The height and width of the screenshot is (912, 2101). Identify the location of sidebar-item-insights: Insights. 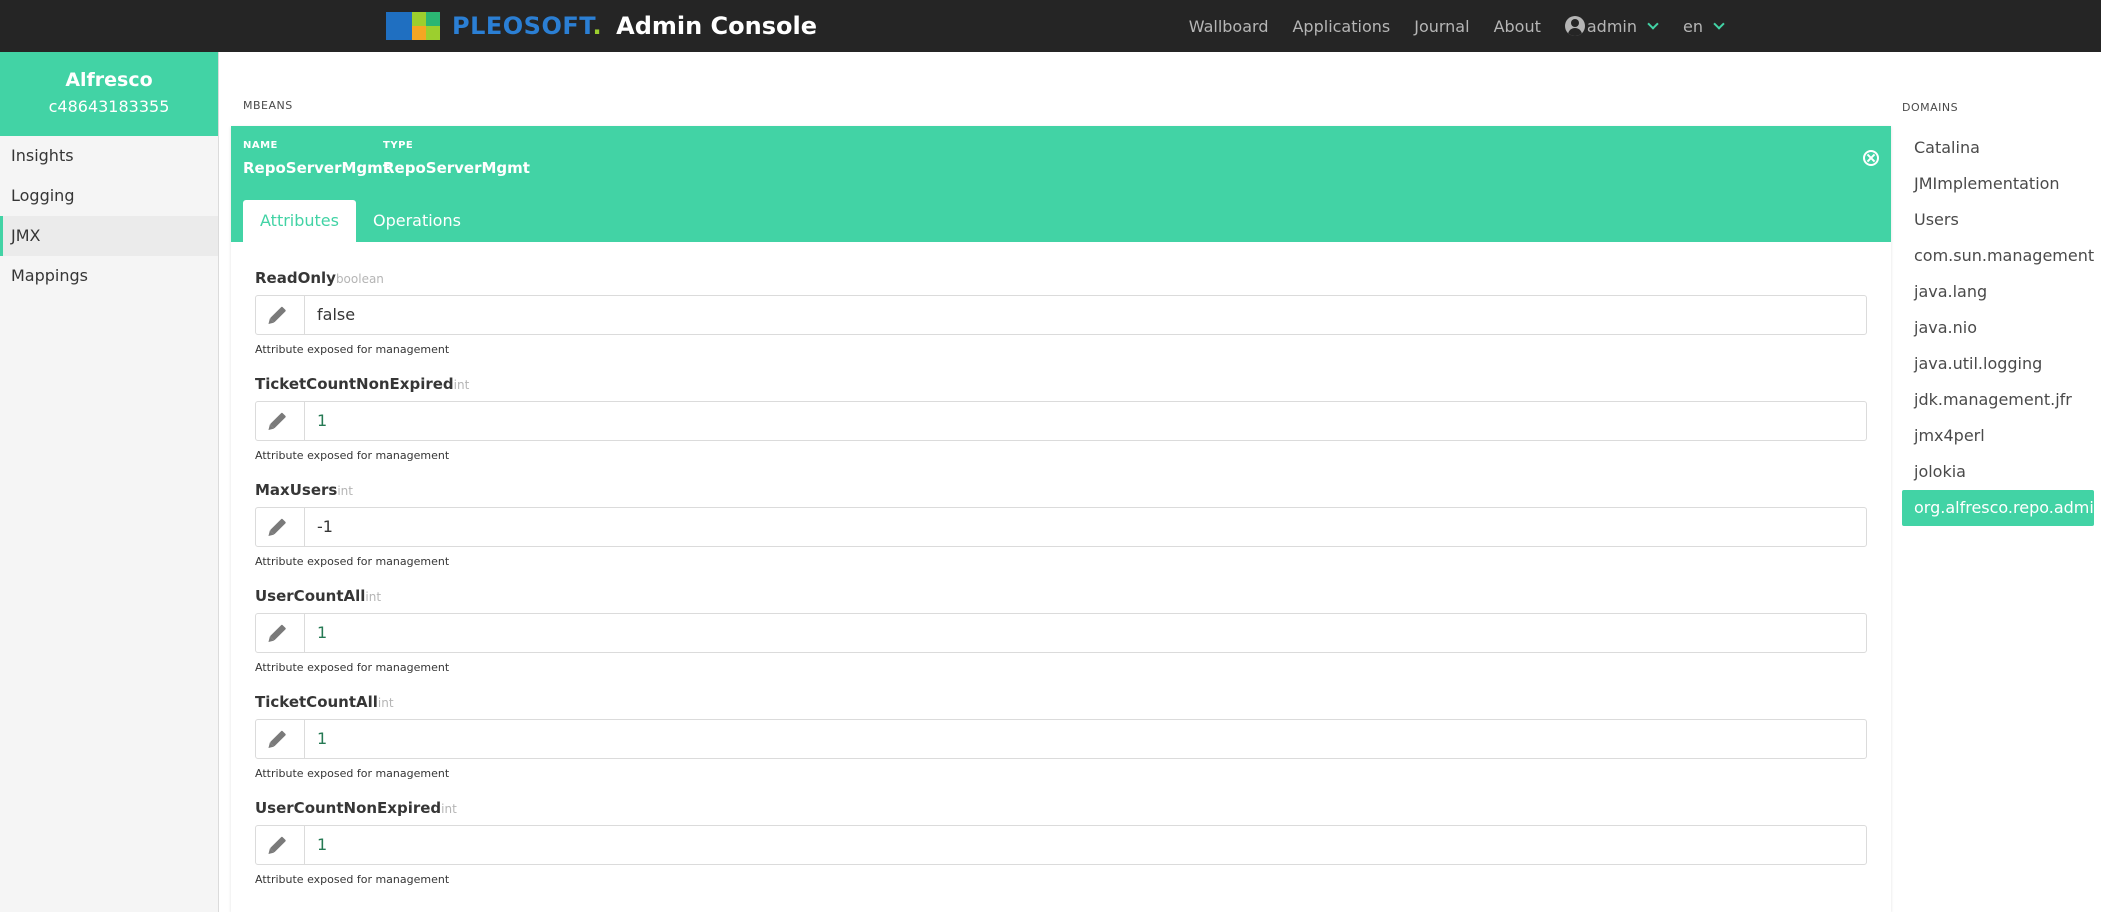
(109, 156).